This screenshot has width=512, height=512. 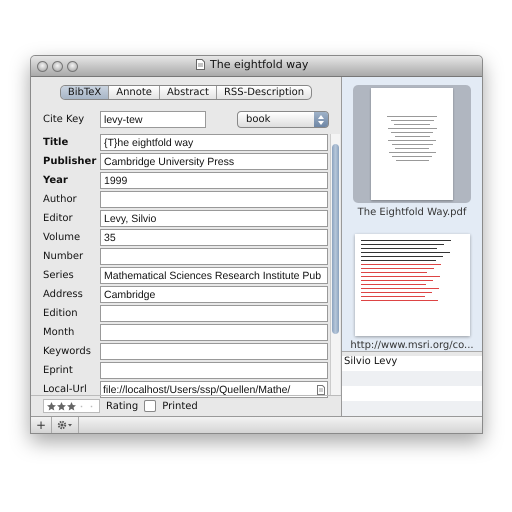 I want to click on field-input: Mathematical Sciences Research Institute Pub, so click(x=214, y=275).